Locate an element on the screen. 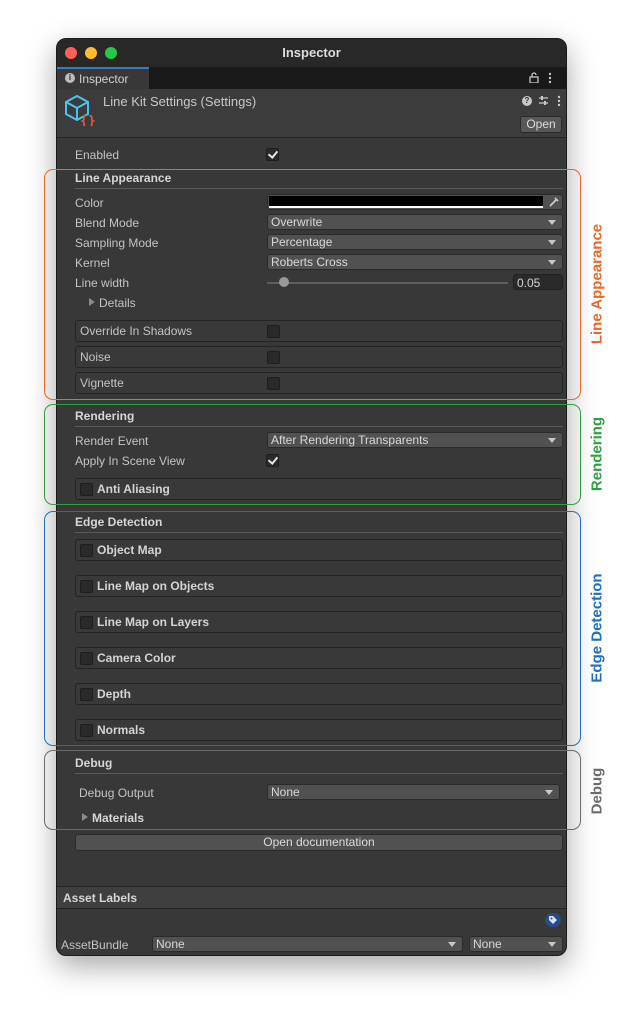 The height and width of the screenshot is (1031, 623). tag-icon is located at coordinates (553, 920).